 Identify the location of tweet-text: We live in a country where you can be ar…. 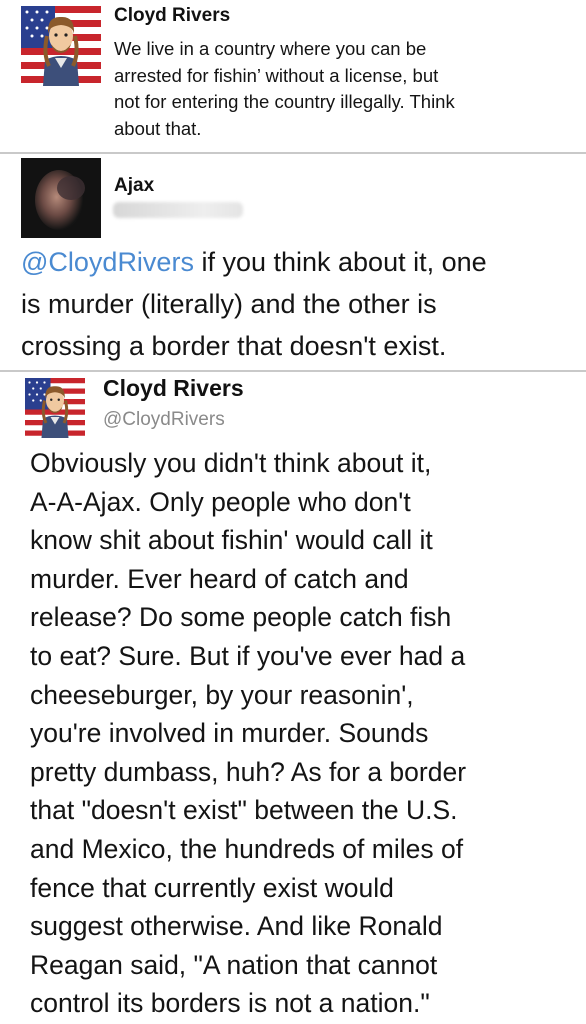
(284, 88).